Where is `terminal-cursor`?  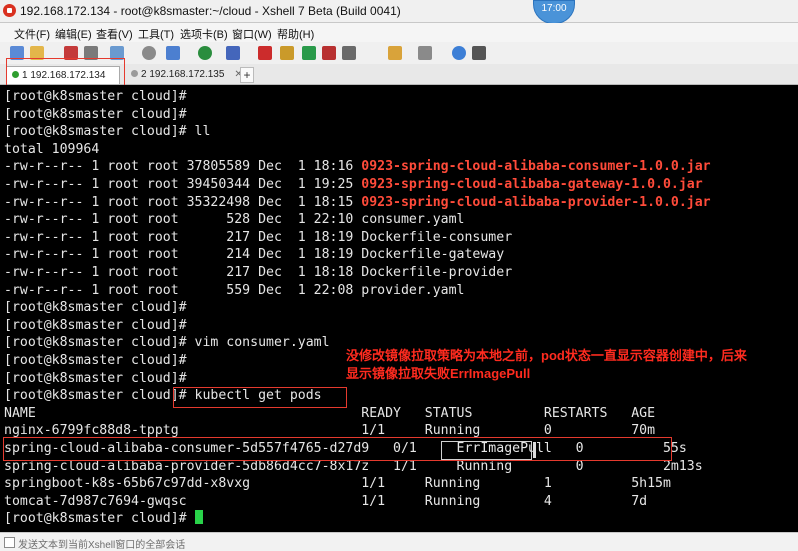 terminal-cursor is located at coordinates (198, 517).